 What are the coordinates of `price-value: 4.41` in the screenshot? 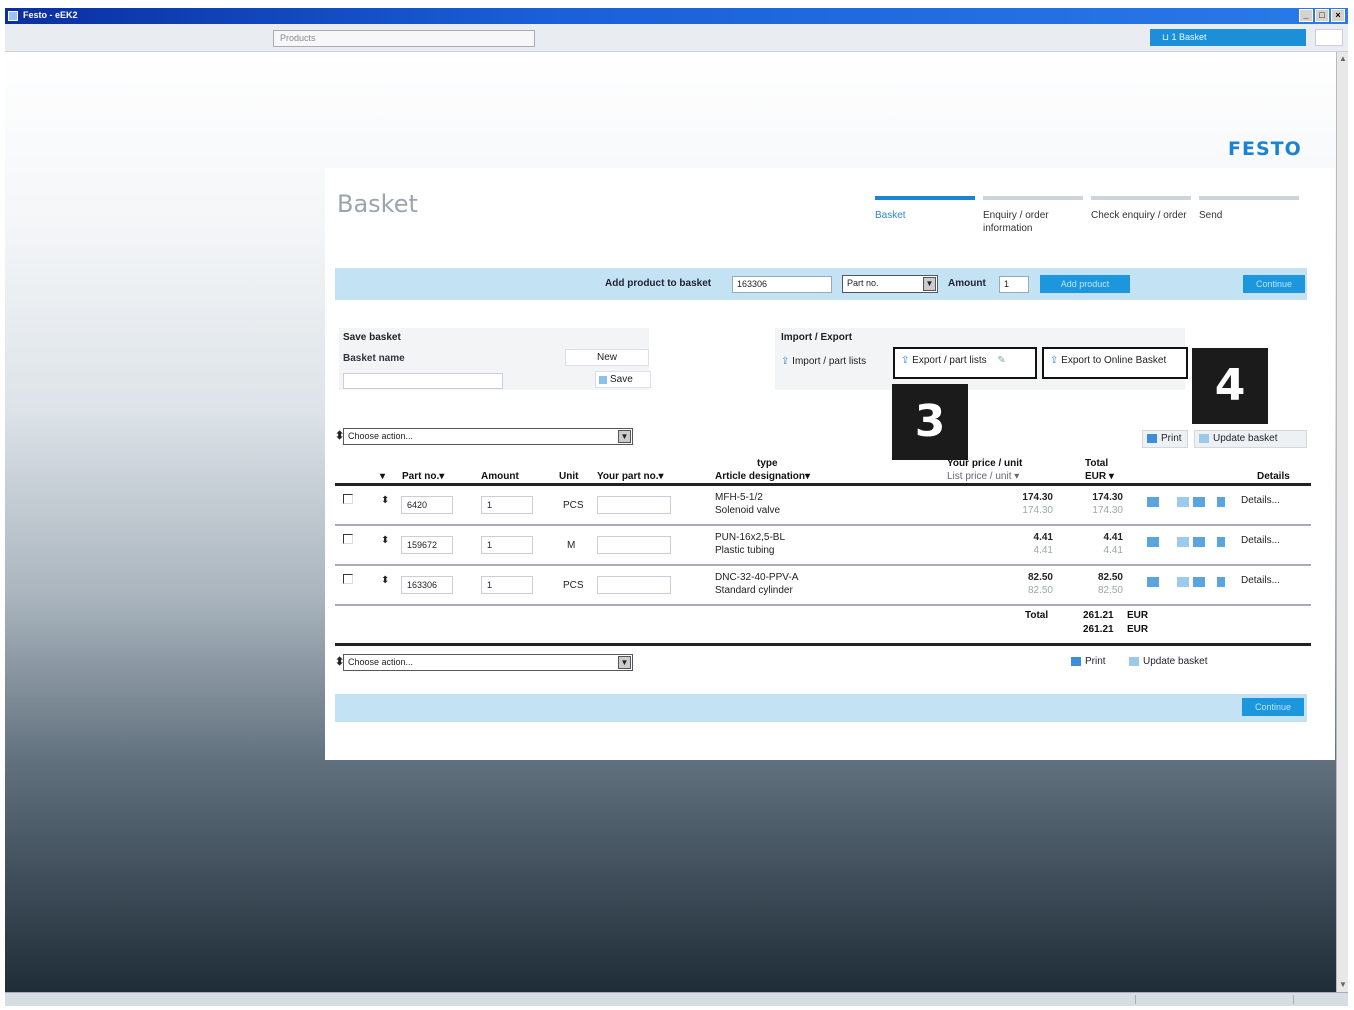 It's located at (1043, 537).